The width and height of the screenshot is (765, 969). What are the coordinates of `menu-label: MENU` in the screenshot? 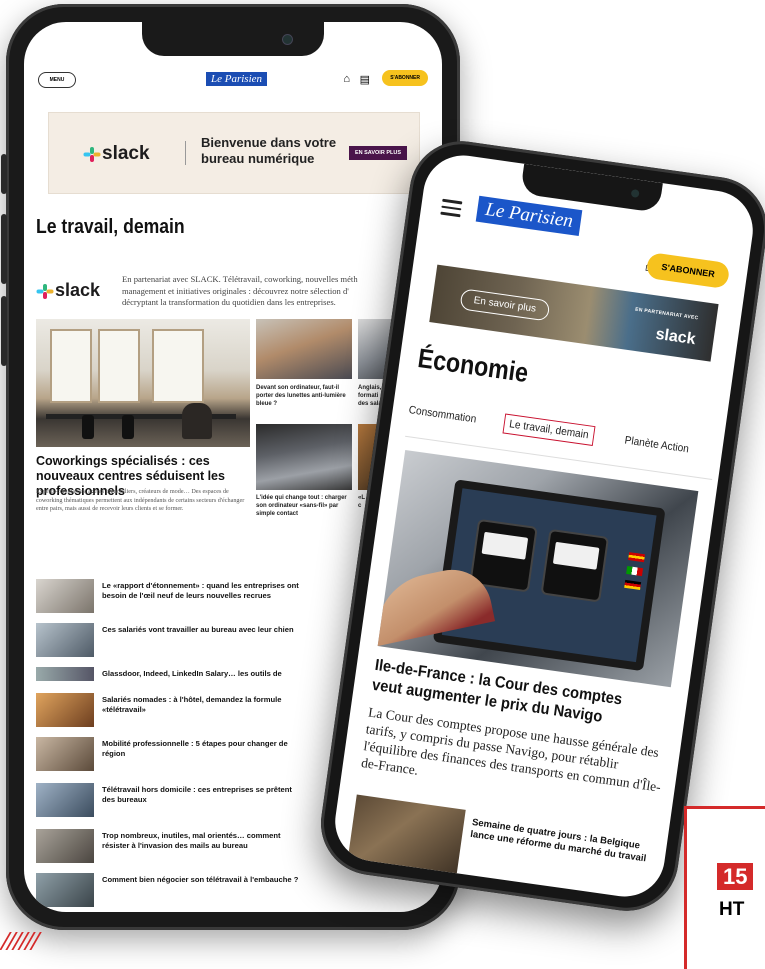 It's located at (57, 80).